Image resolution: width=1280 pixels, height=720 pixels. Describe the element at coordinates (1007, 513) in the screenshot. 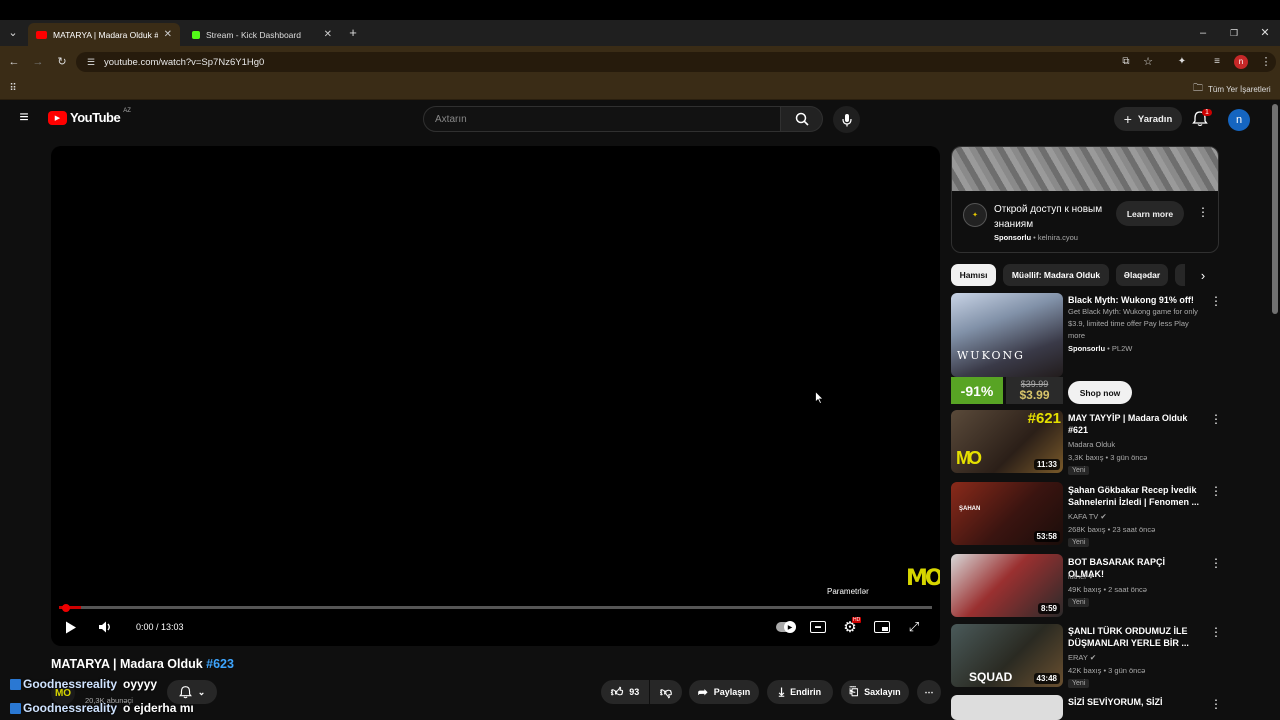

I see `recommendation-thumbnail: ŞAHAN 53:58` at that location.